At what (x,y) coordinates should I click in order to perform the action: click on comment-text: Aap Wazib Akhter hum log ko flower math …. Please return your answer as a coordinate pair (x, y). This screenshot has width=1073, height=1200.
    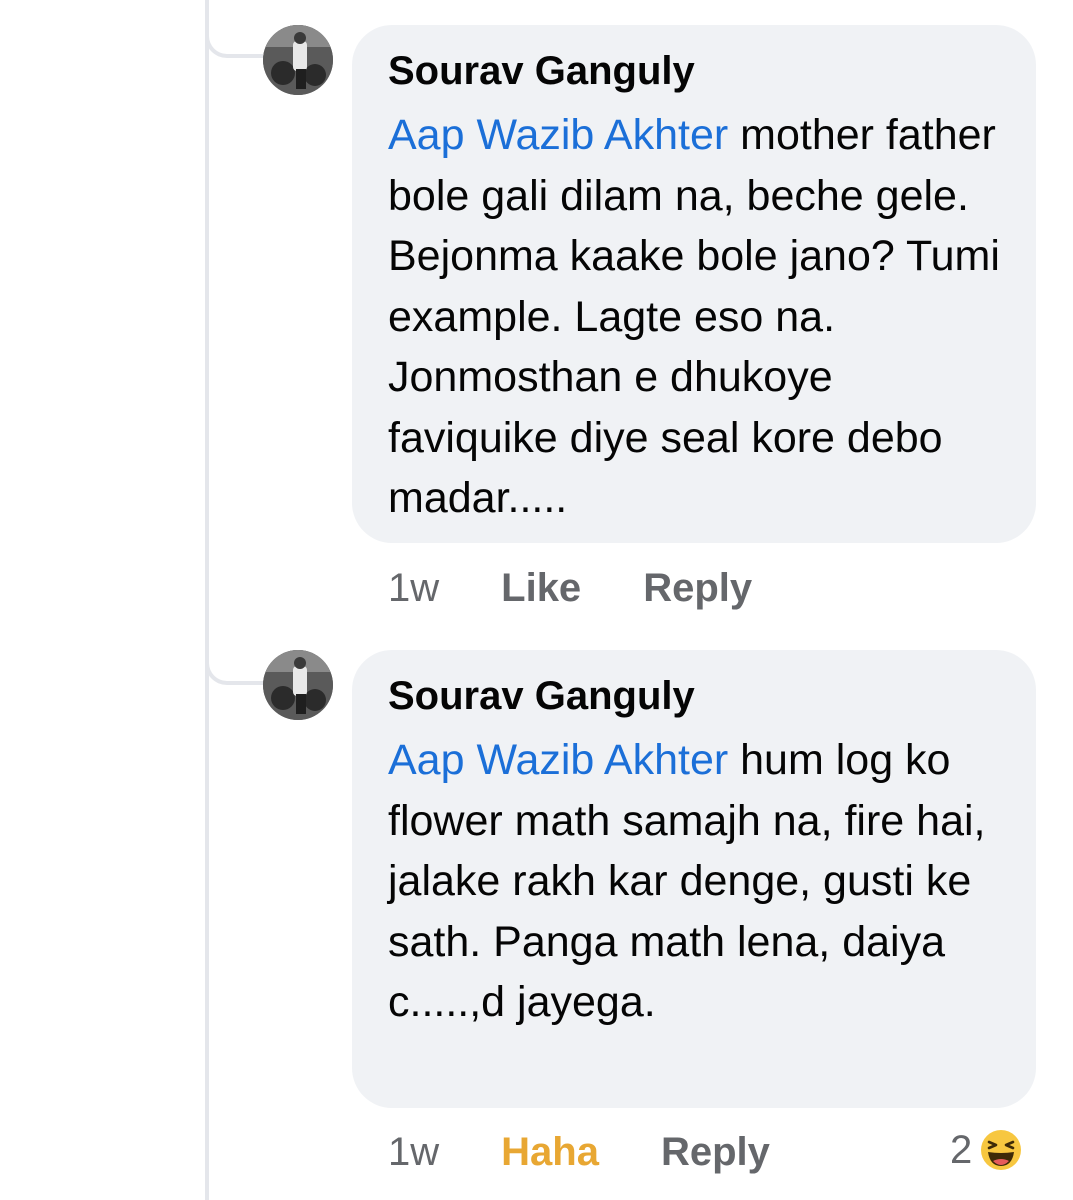
    Looking at the image, I should click on (694, 881).